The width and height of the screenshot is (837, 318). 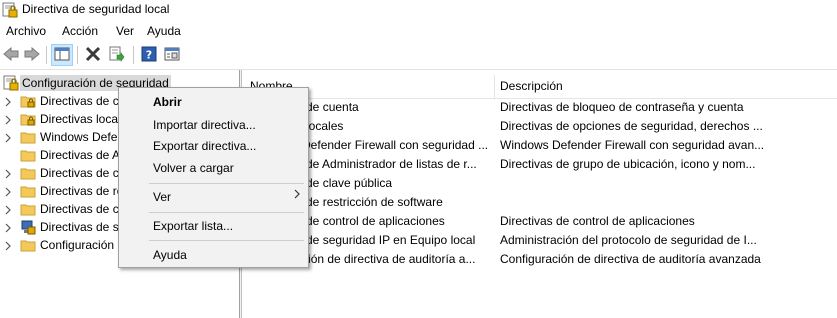 I want to click on help-button: ?, so click(x=149, y=55).